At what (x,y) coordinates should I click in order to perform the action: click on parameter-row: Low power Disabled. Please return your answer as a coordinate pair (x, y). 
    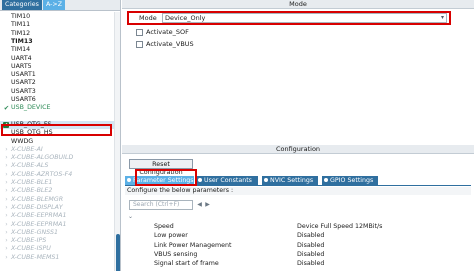
    Looking at the image, I should click on (298, 236).